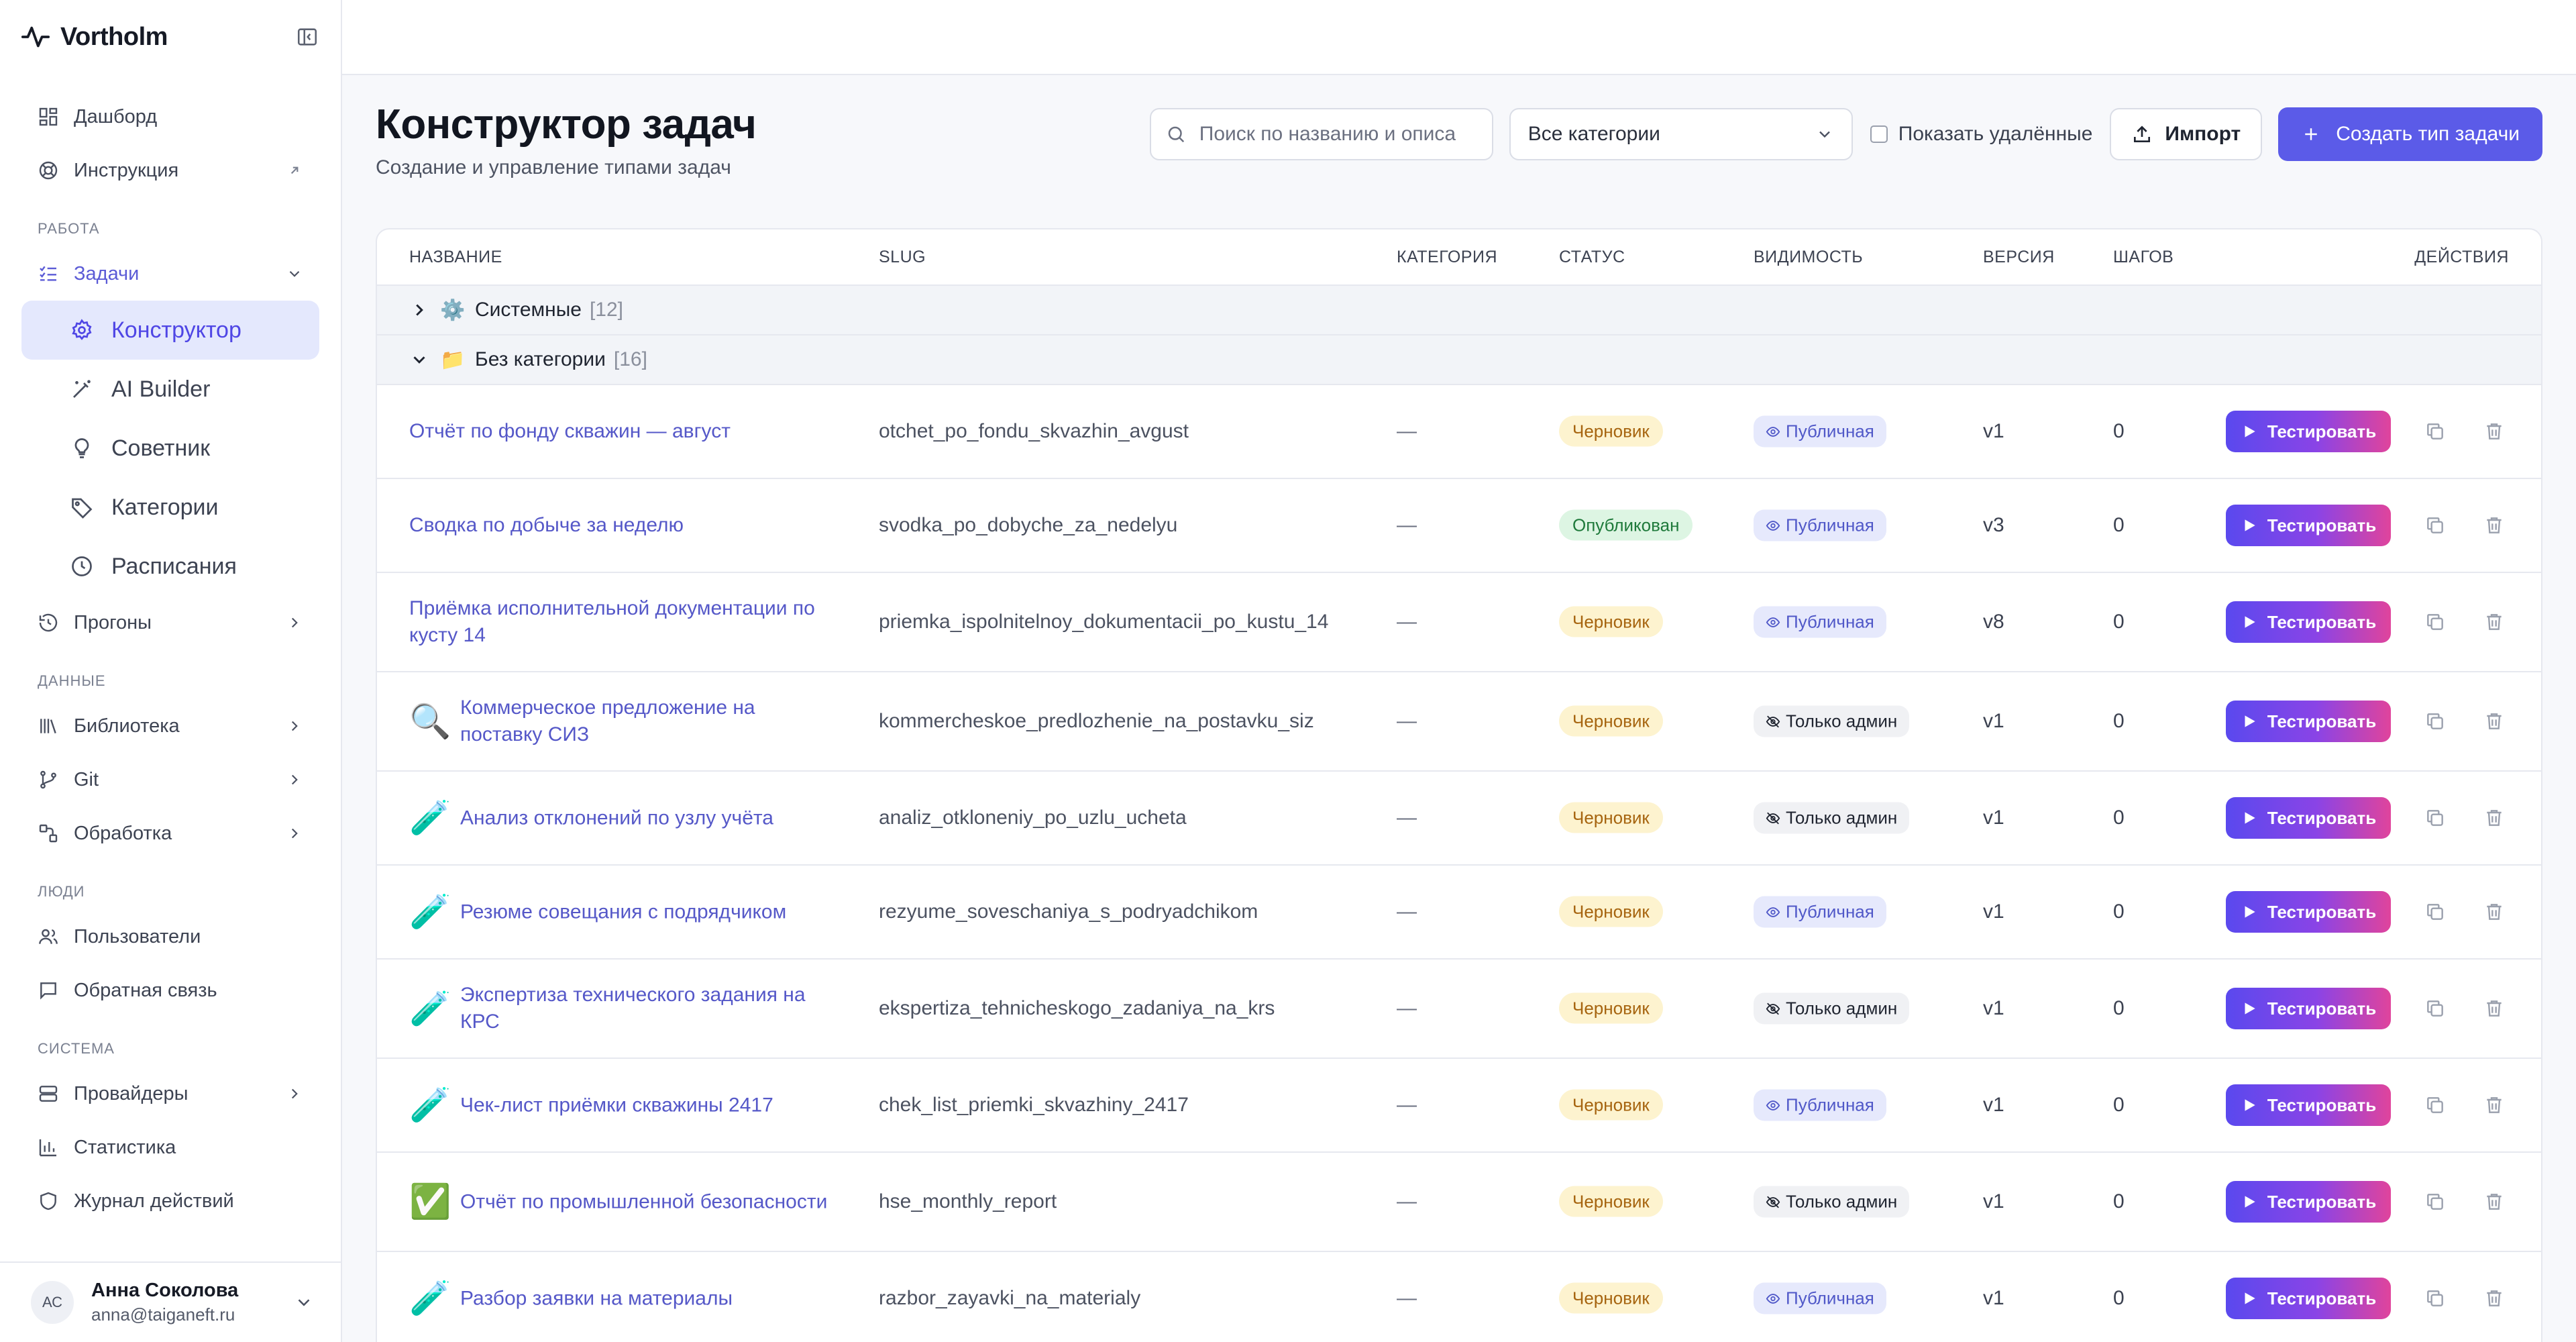 This screenshot has width=2576, height=1342. Describe the element at coordinates (1842, 818) in the screenshot. I see `visibility-label: Только админ` at that location.